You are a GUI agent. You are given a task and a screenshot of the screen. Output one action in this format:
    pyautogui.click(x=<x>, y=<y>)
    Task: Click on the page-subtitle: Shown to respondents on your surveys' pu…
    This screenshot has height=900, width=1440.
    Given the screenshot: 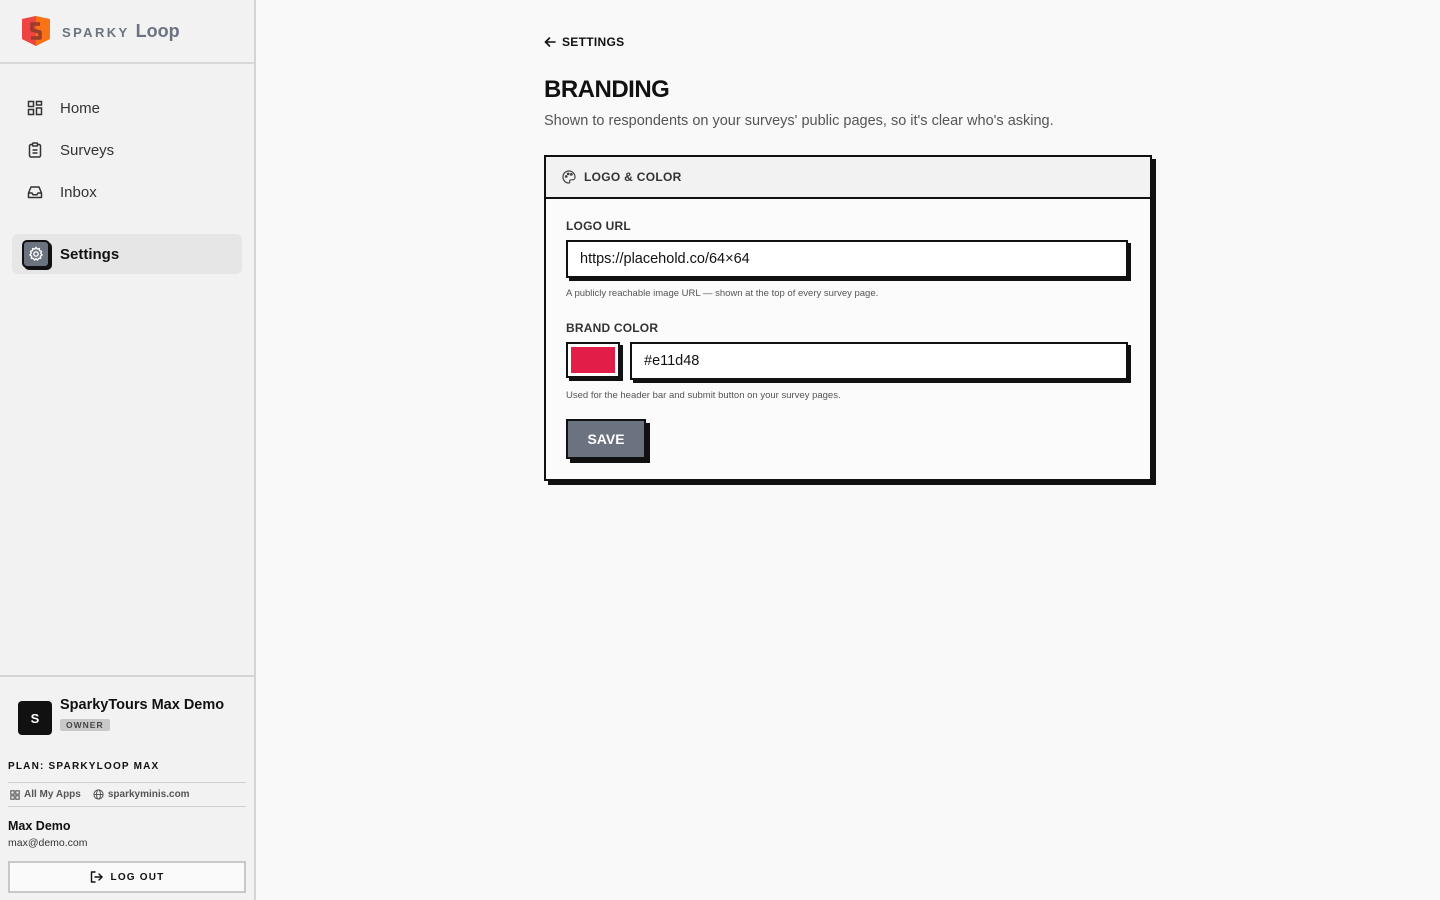 What is the action you would take?
    pyautogui.click(x=799, y=121)
    